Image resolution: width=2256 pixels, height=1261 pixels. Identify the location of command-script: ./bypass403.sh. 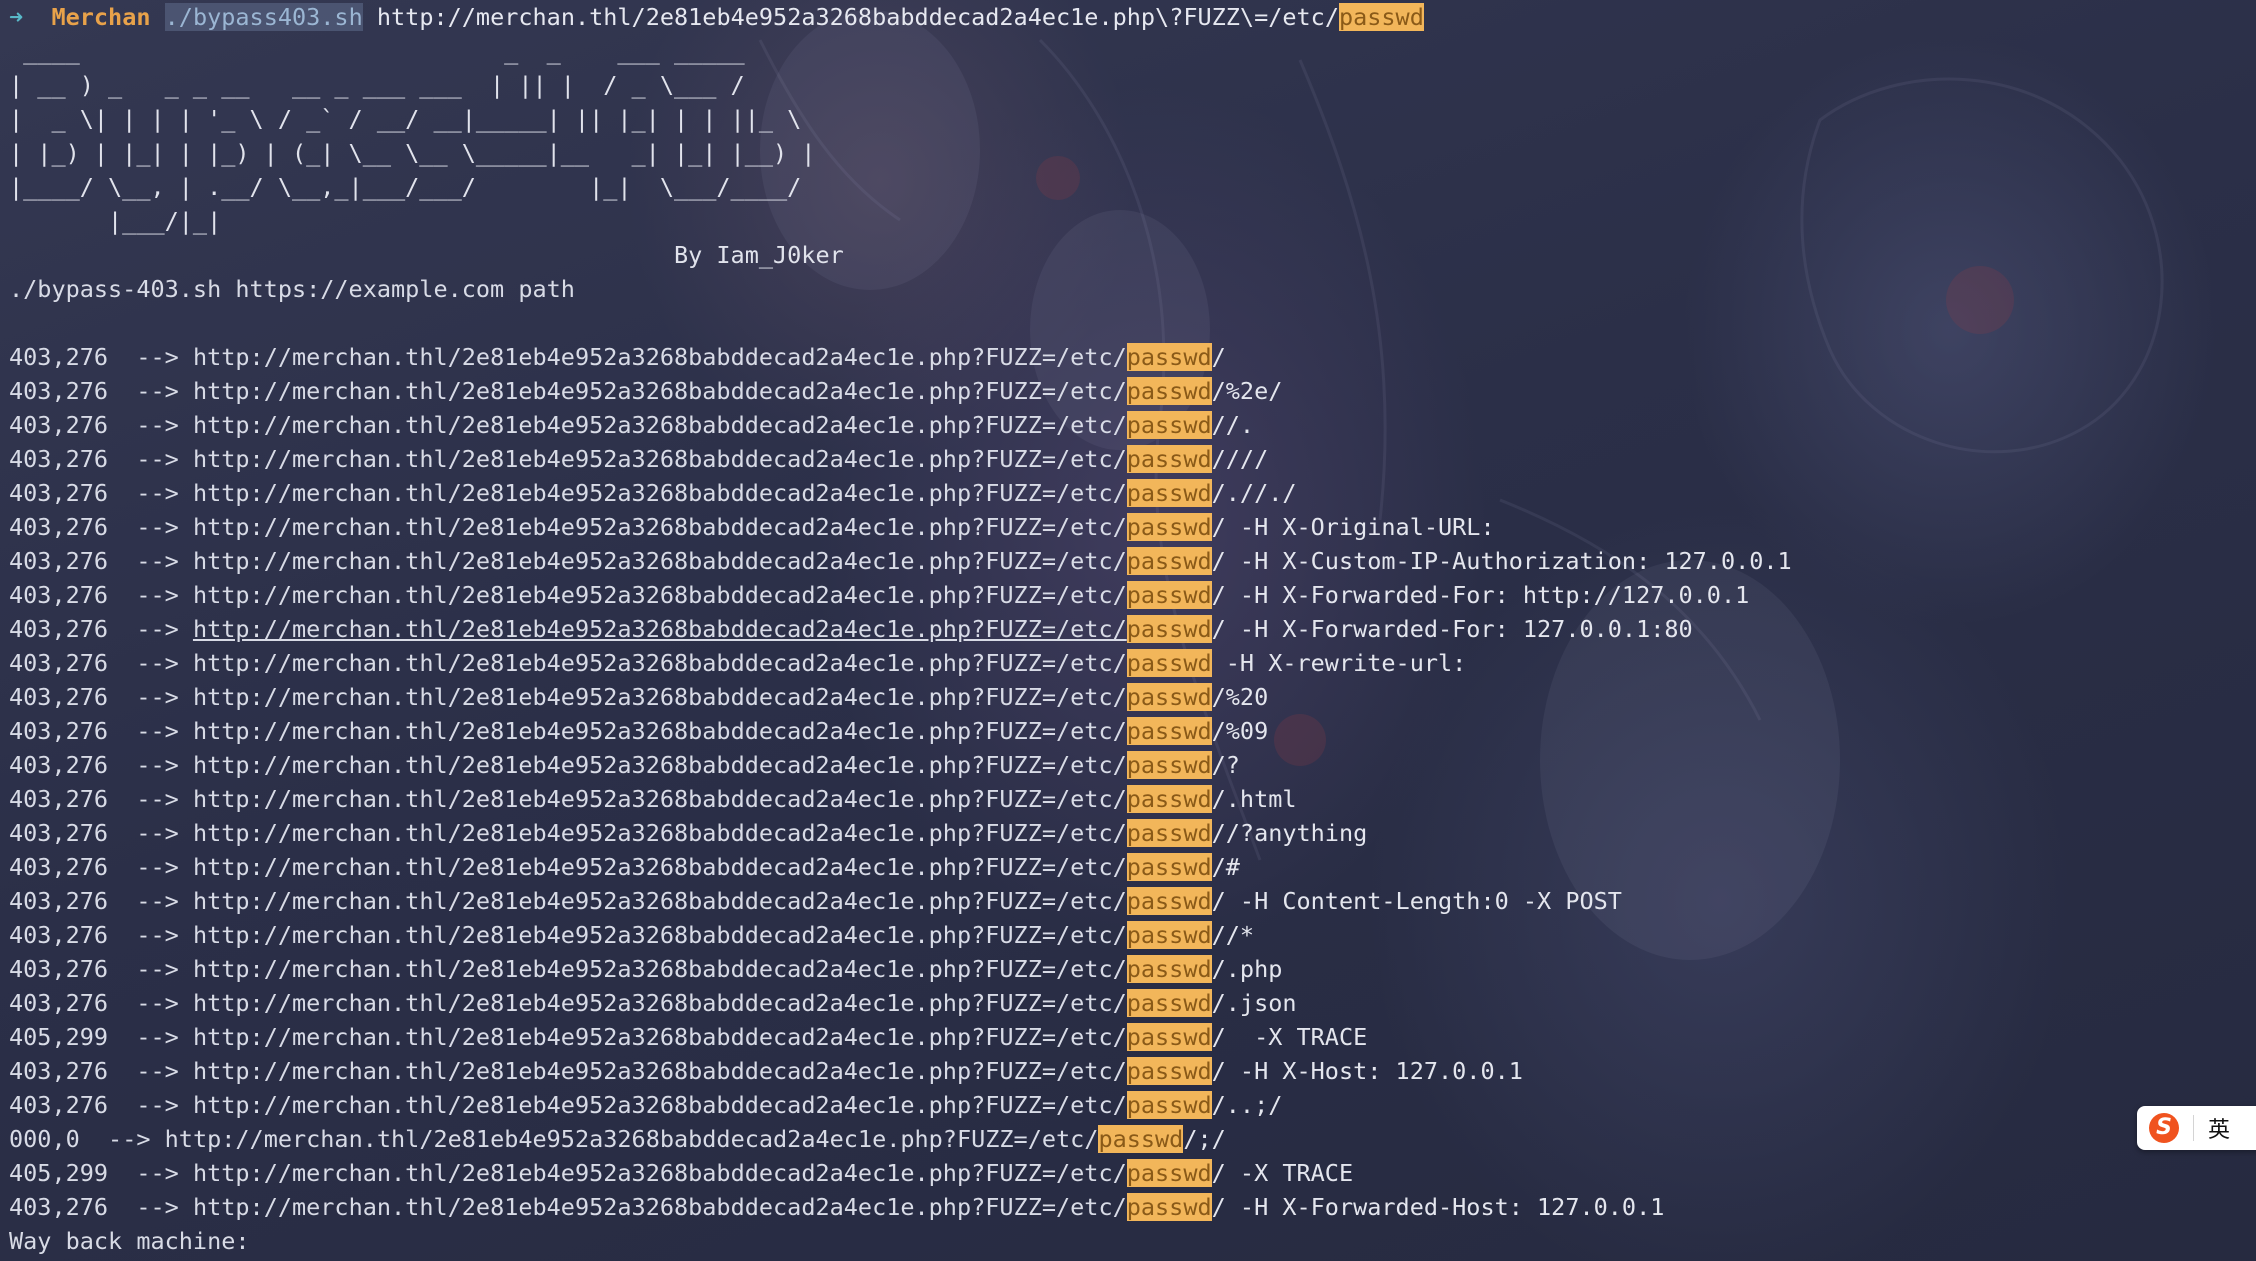
(263, 17).